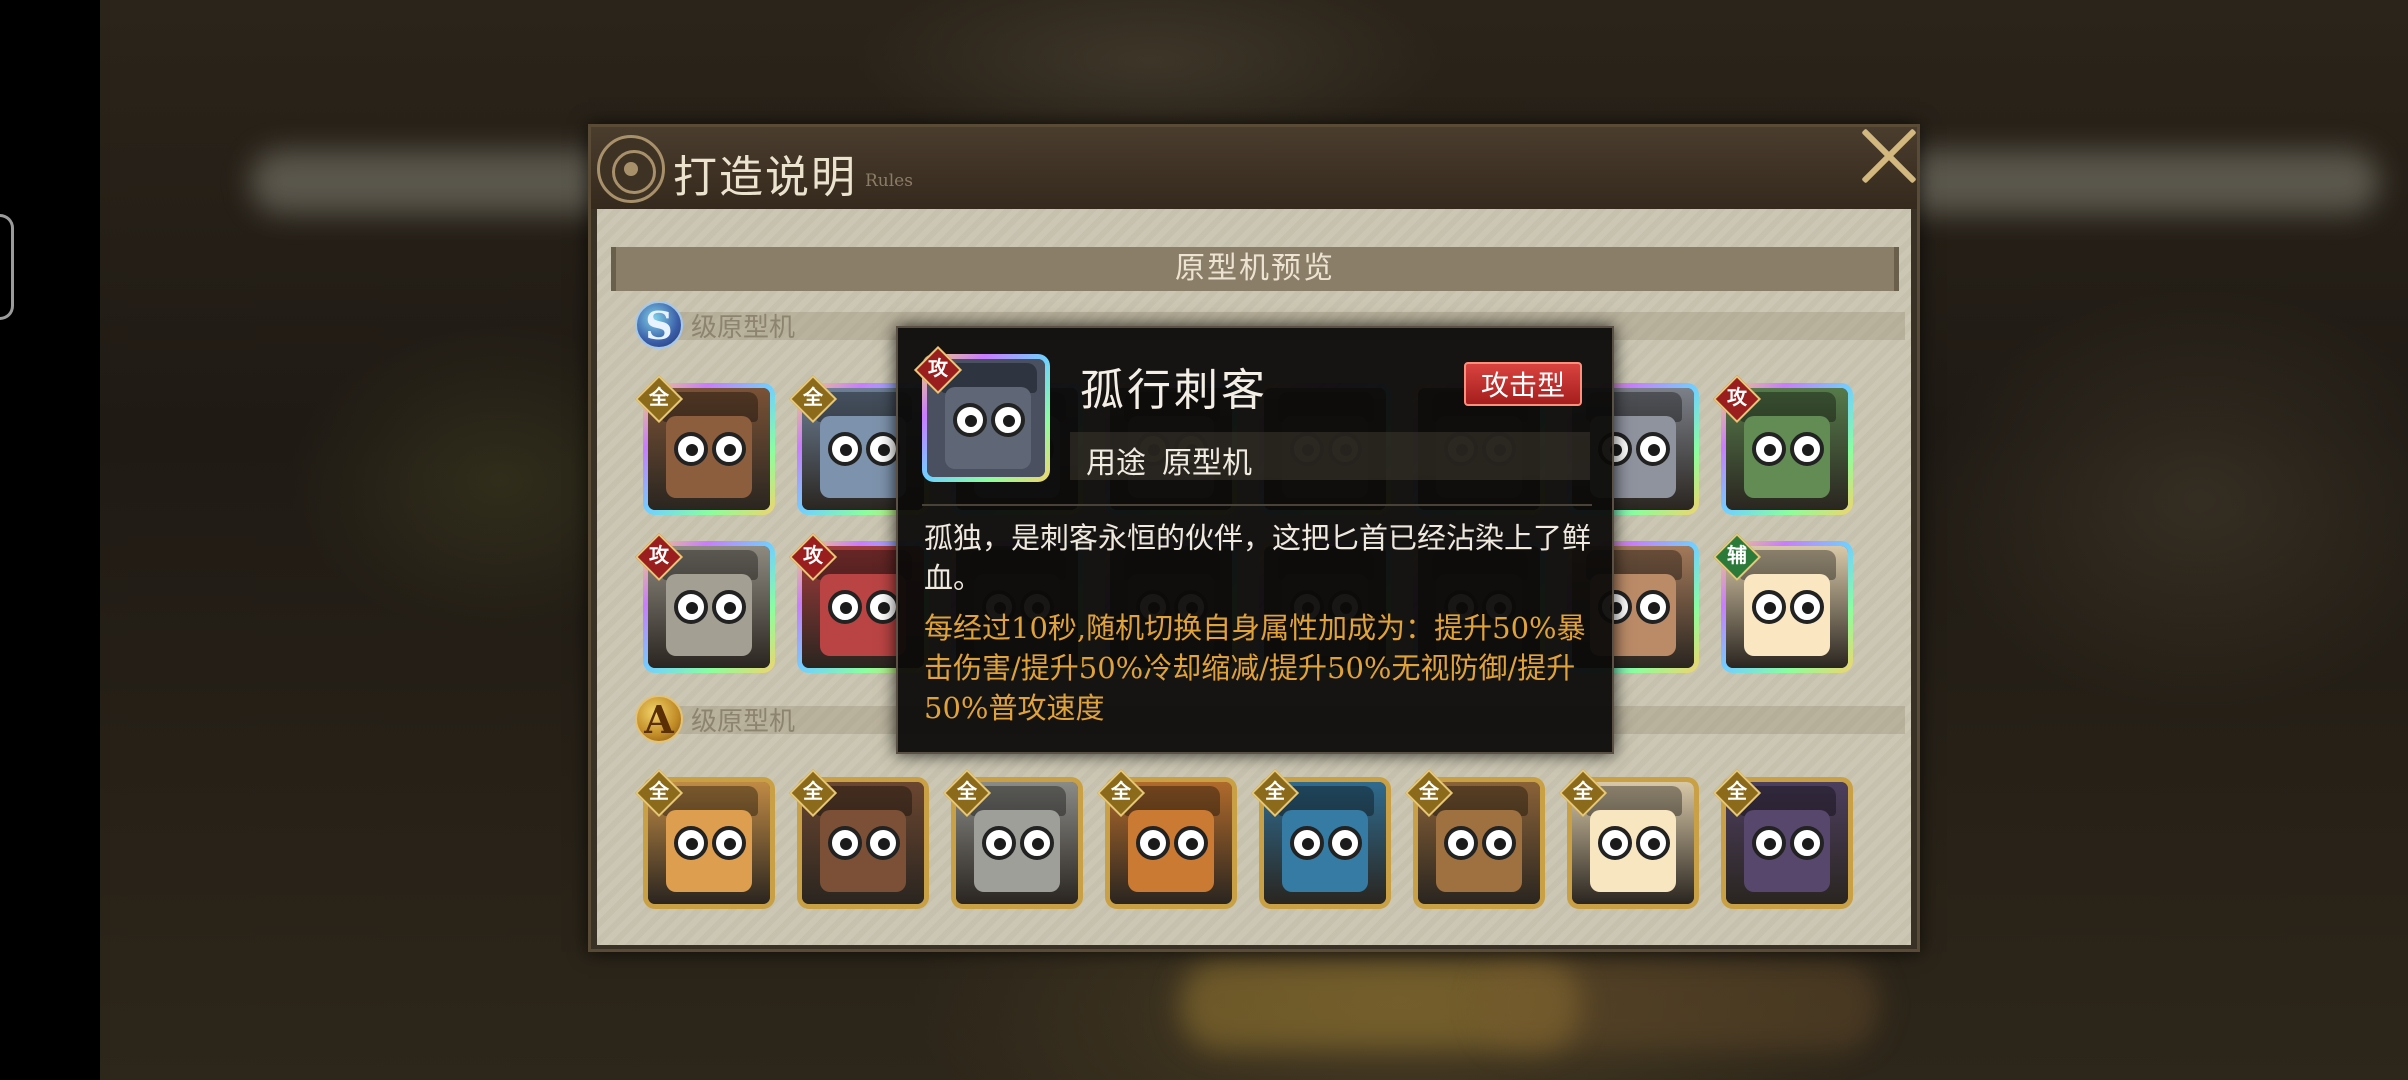  What do you see at coordinates (659, 719) in the screenshot?
I see `grade-a-badge-icon: A` at bounding box center [659, 719].